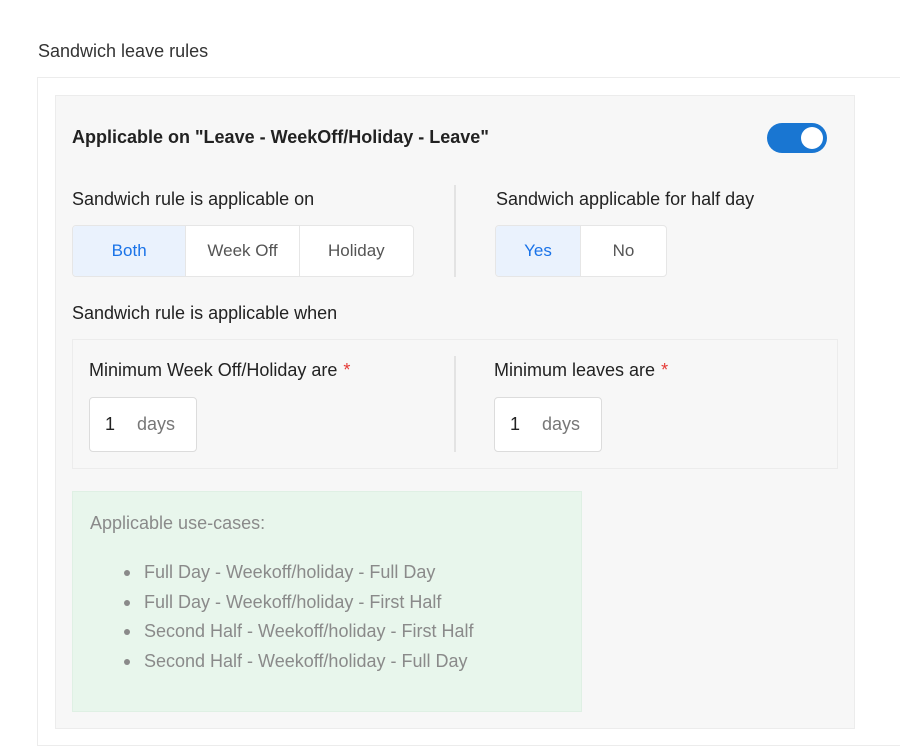 The image size is (900, 749). I want to click on option-week-off: Week Off, so click(243, 251).